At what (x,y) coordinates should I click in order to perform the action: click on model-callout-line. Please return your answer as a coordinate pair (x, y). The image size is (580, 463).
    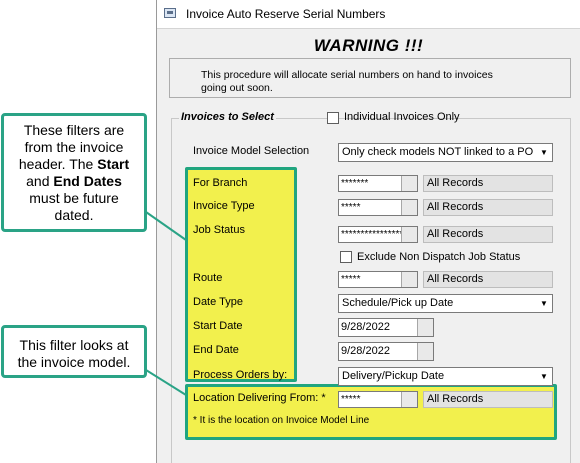
    Looking at the image, I should click on (166, 382).